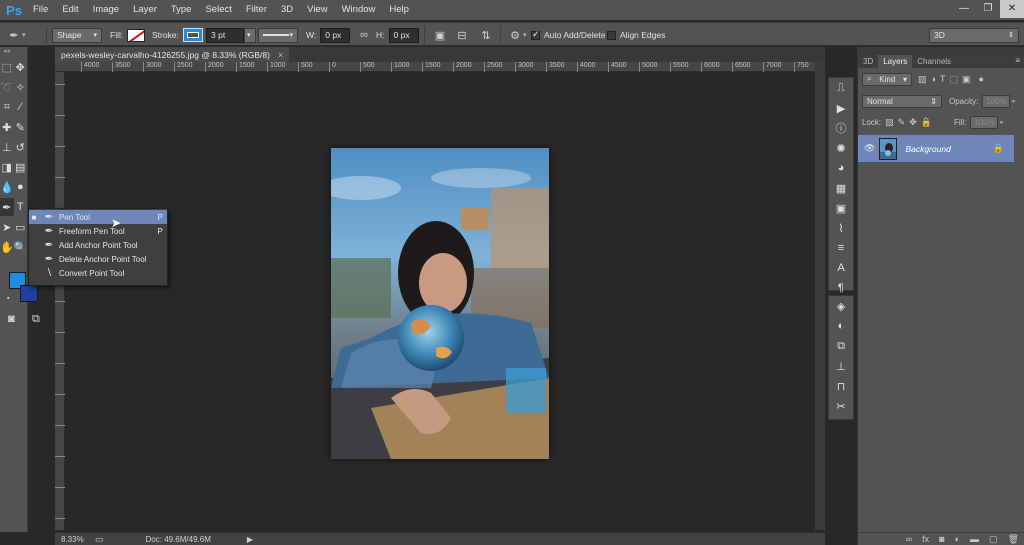 This screenshot has width=1024, height=545. I want to click on menu-file: File, so click(40, 10).